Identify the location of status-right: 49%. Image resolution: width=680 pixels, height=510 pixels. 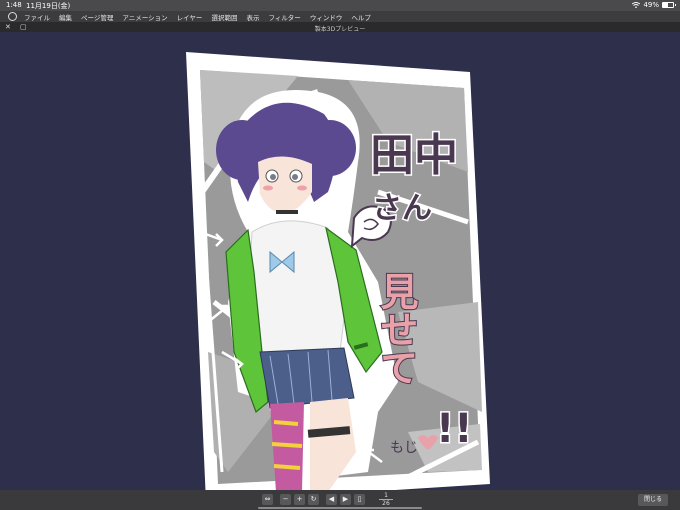
(654, 5).